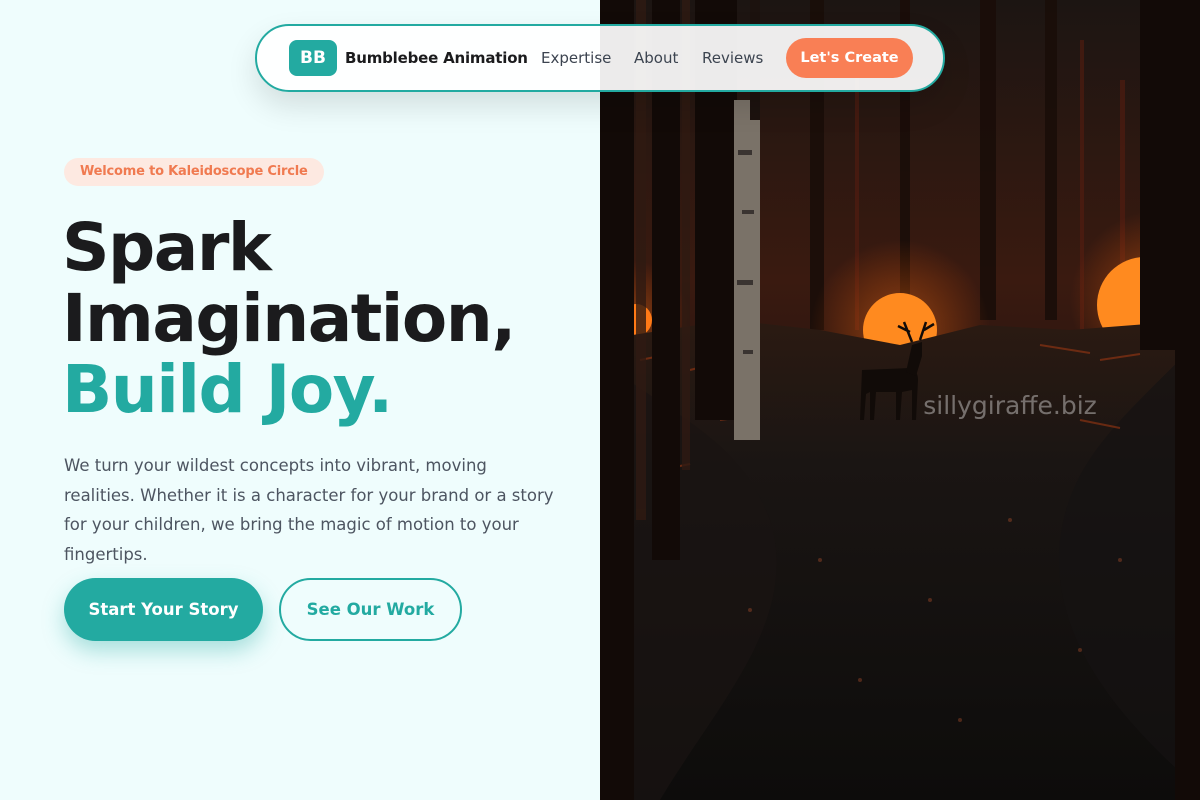 The height and width of the screenshot is (800, 1200). Describe the element at coordinates (370, 609) in the screenshot. I see `see-our-work-button: See Our Work` at that location.